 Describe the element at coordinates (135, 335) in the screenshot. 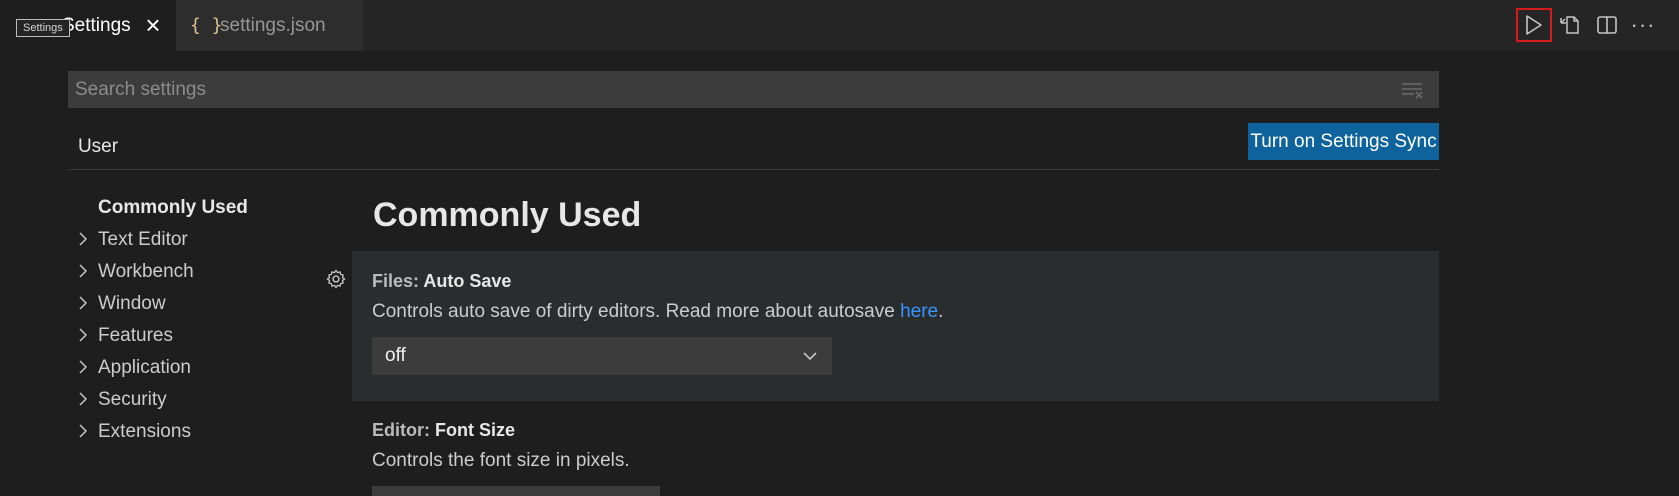

I see `toc-item-label: Features` at that location.